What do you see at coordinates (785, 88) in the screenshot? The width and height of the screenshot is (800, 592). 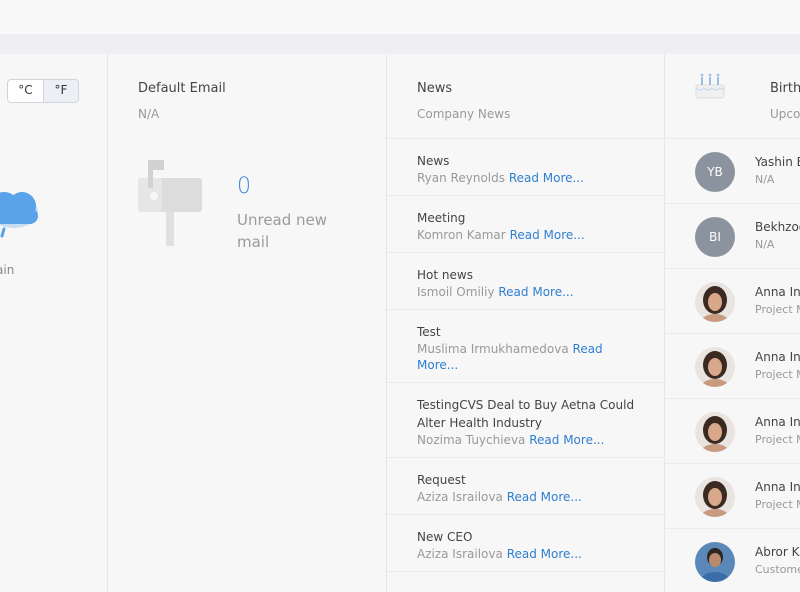 I see `birthdays-title: Birthdays` at bounding box center [785, 88].